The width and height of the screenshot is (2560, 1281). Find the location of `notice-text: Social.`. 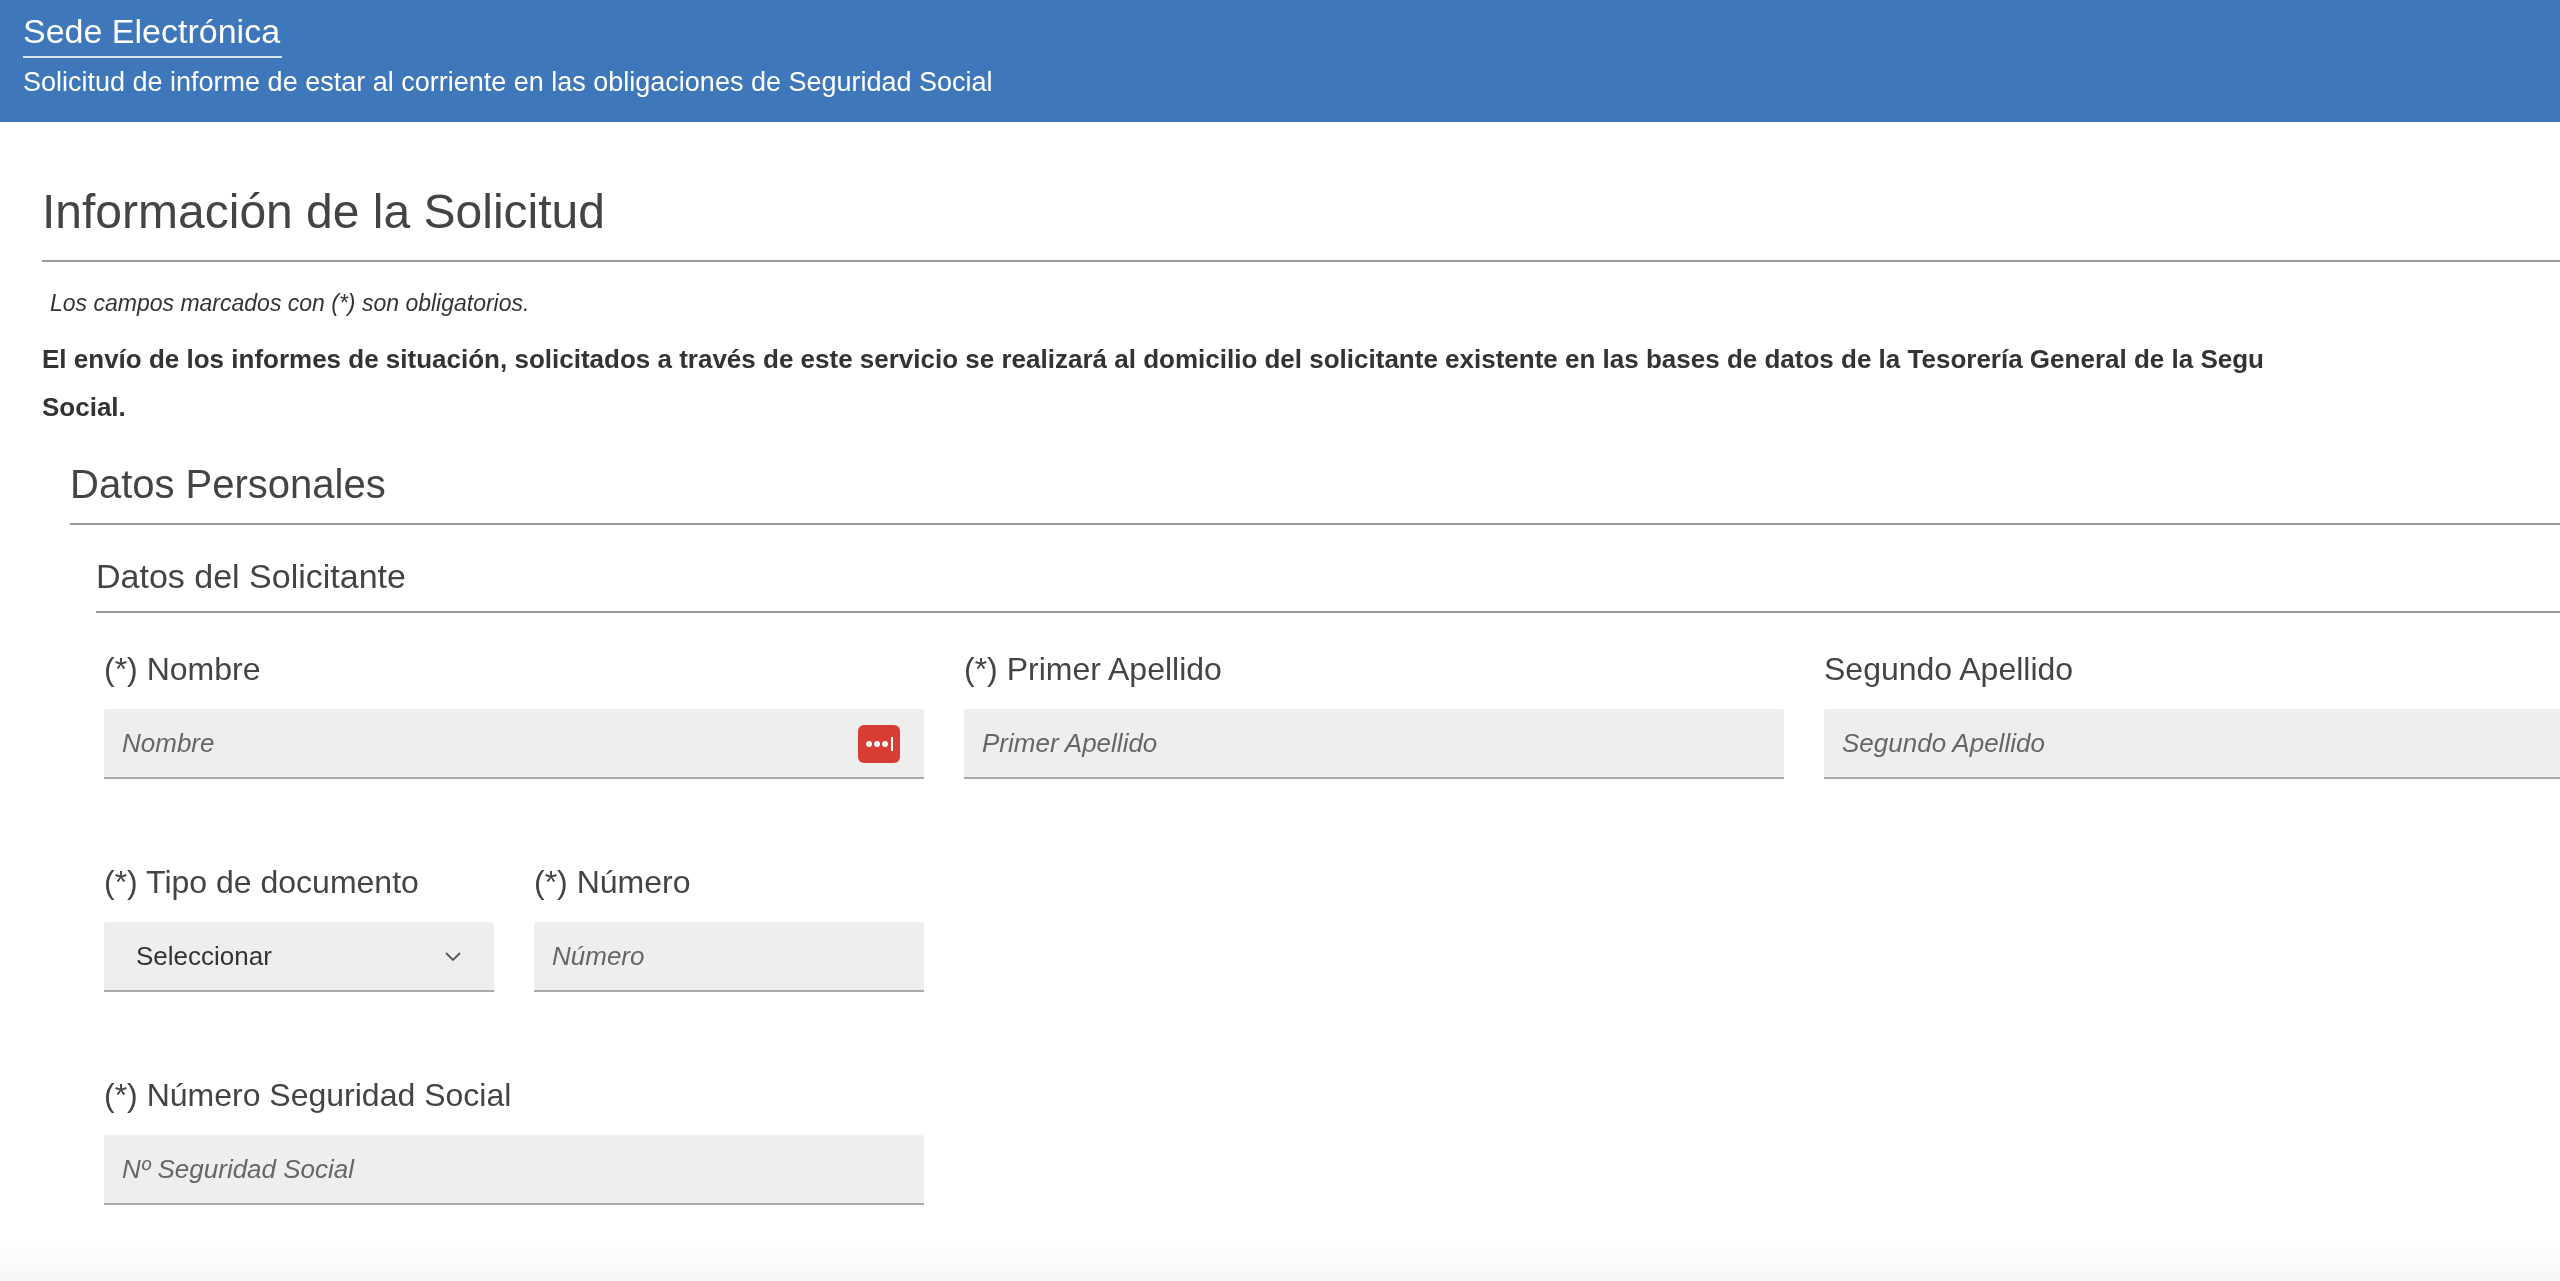

notice-text: Social. is located at coordinates (84, 407).